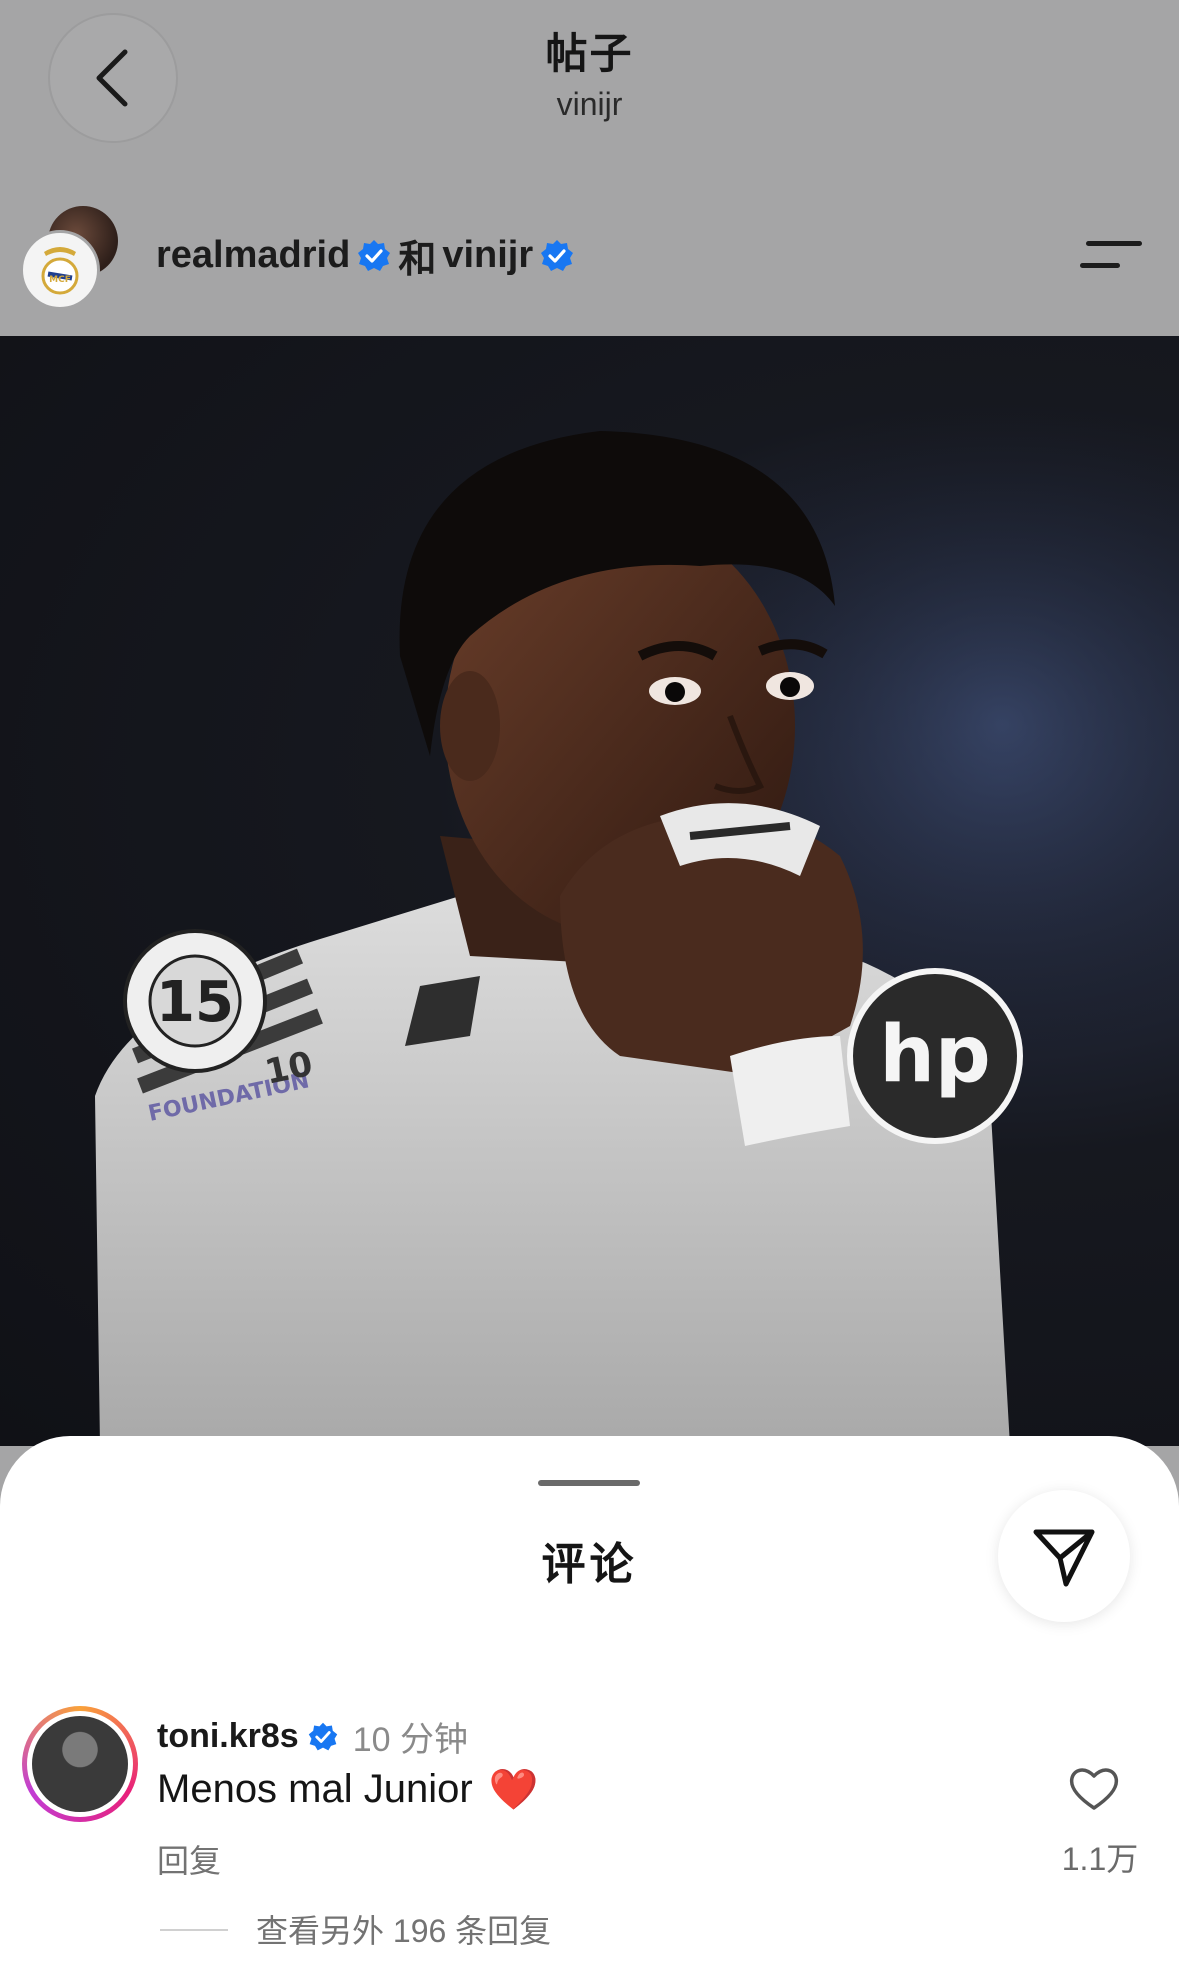 This screenshot has height=1967, width=1179. I want to click on post-authors: realmadrid 和 vinijr, so click(365, 255).